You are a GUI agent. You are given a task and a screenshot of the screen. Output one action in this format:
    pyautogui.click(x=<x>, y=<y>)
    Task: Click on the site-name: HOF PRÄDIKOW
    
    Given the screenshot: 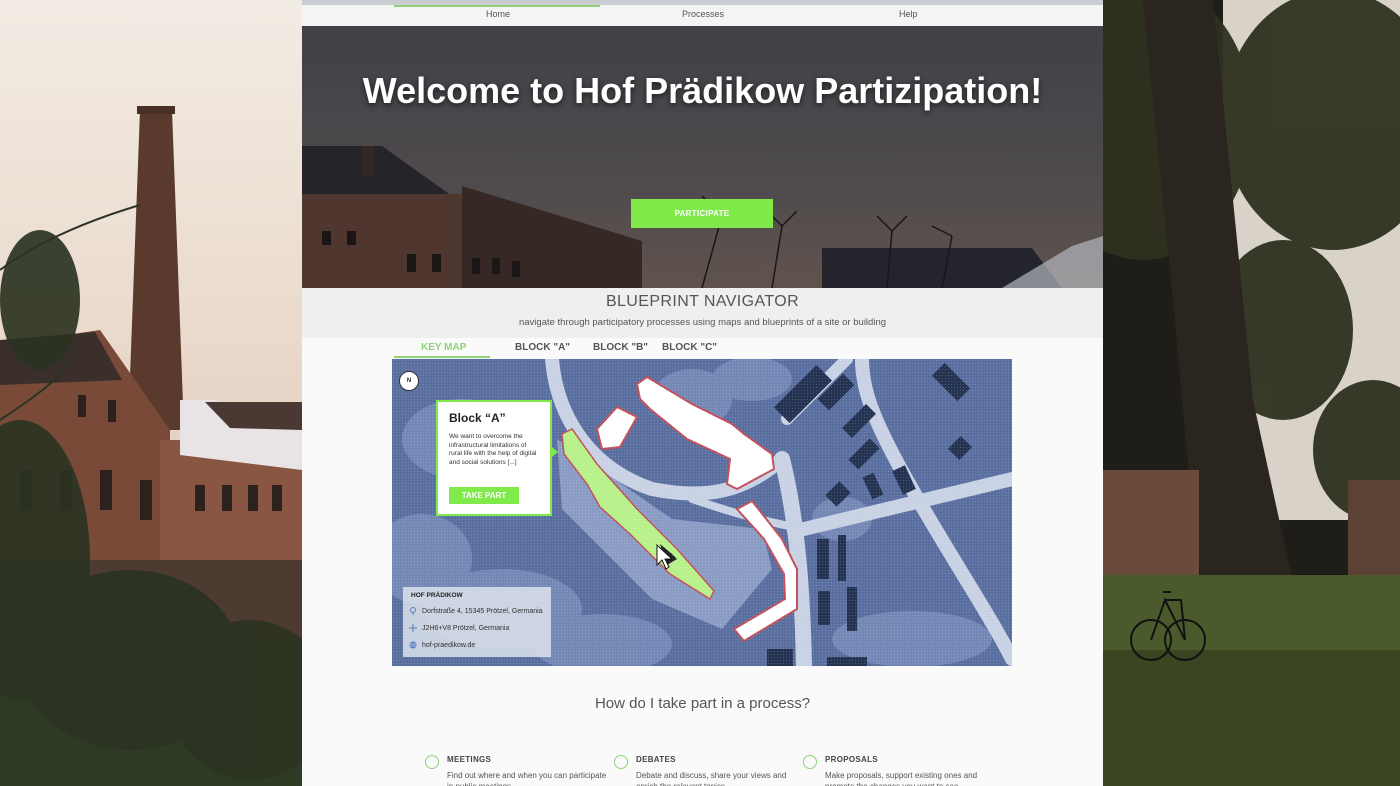 What is the action you would take?
    pyautogui.click(x=437, y=595)
    